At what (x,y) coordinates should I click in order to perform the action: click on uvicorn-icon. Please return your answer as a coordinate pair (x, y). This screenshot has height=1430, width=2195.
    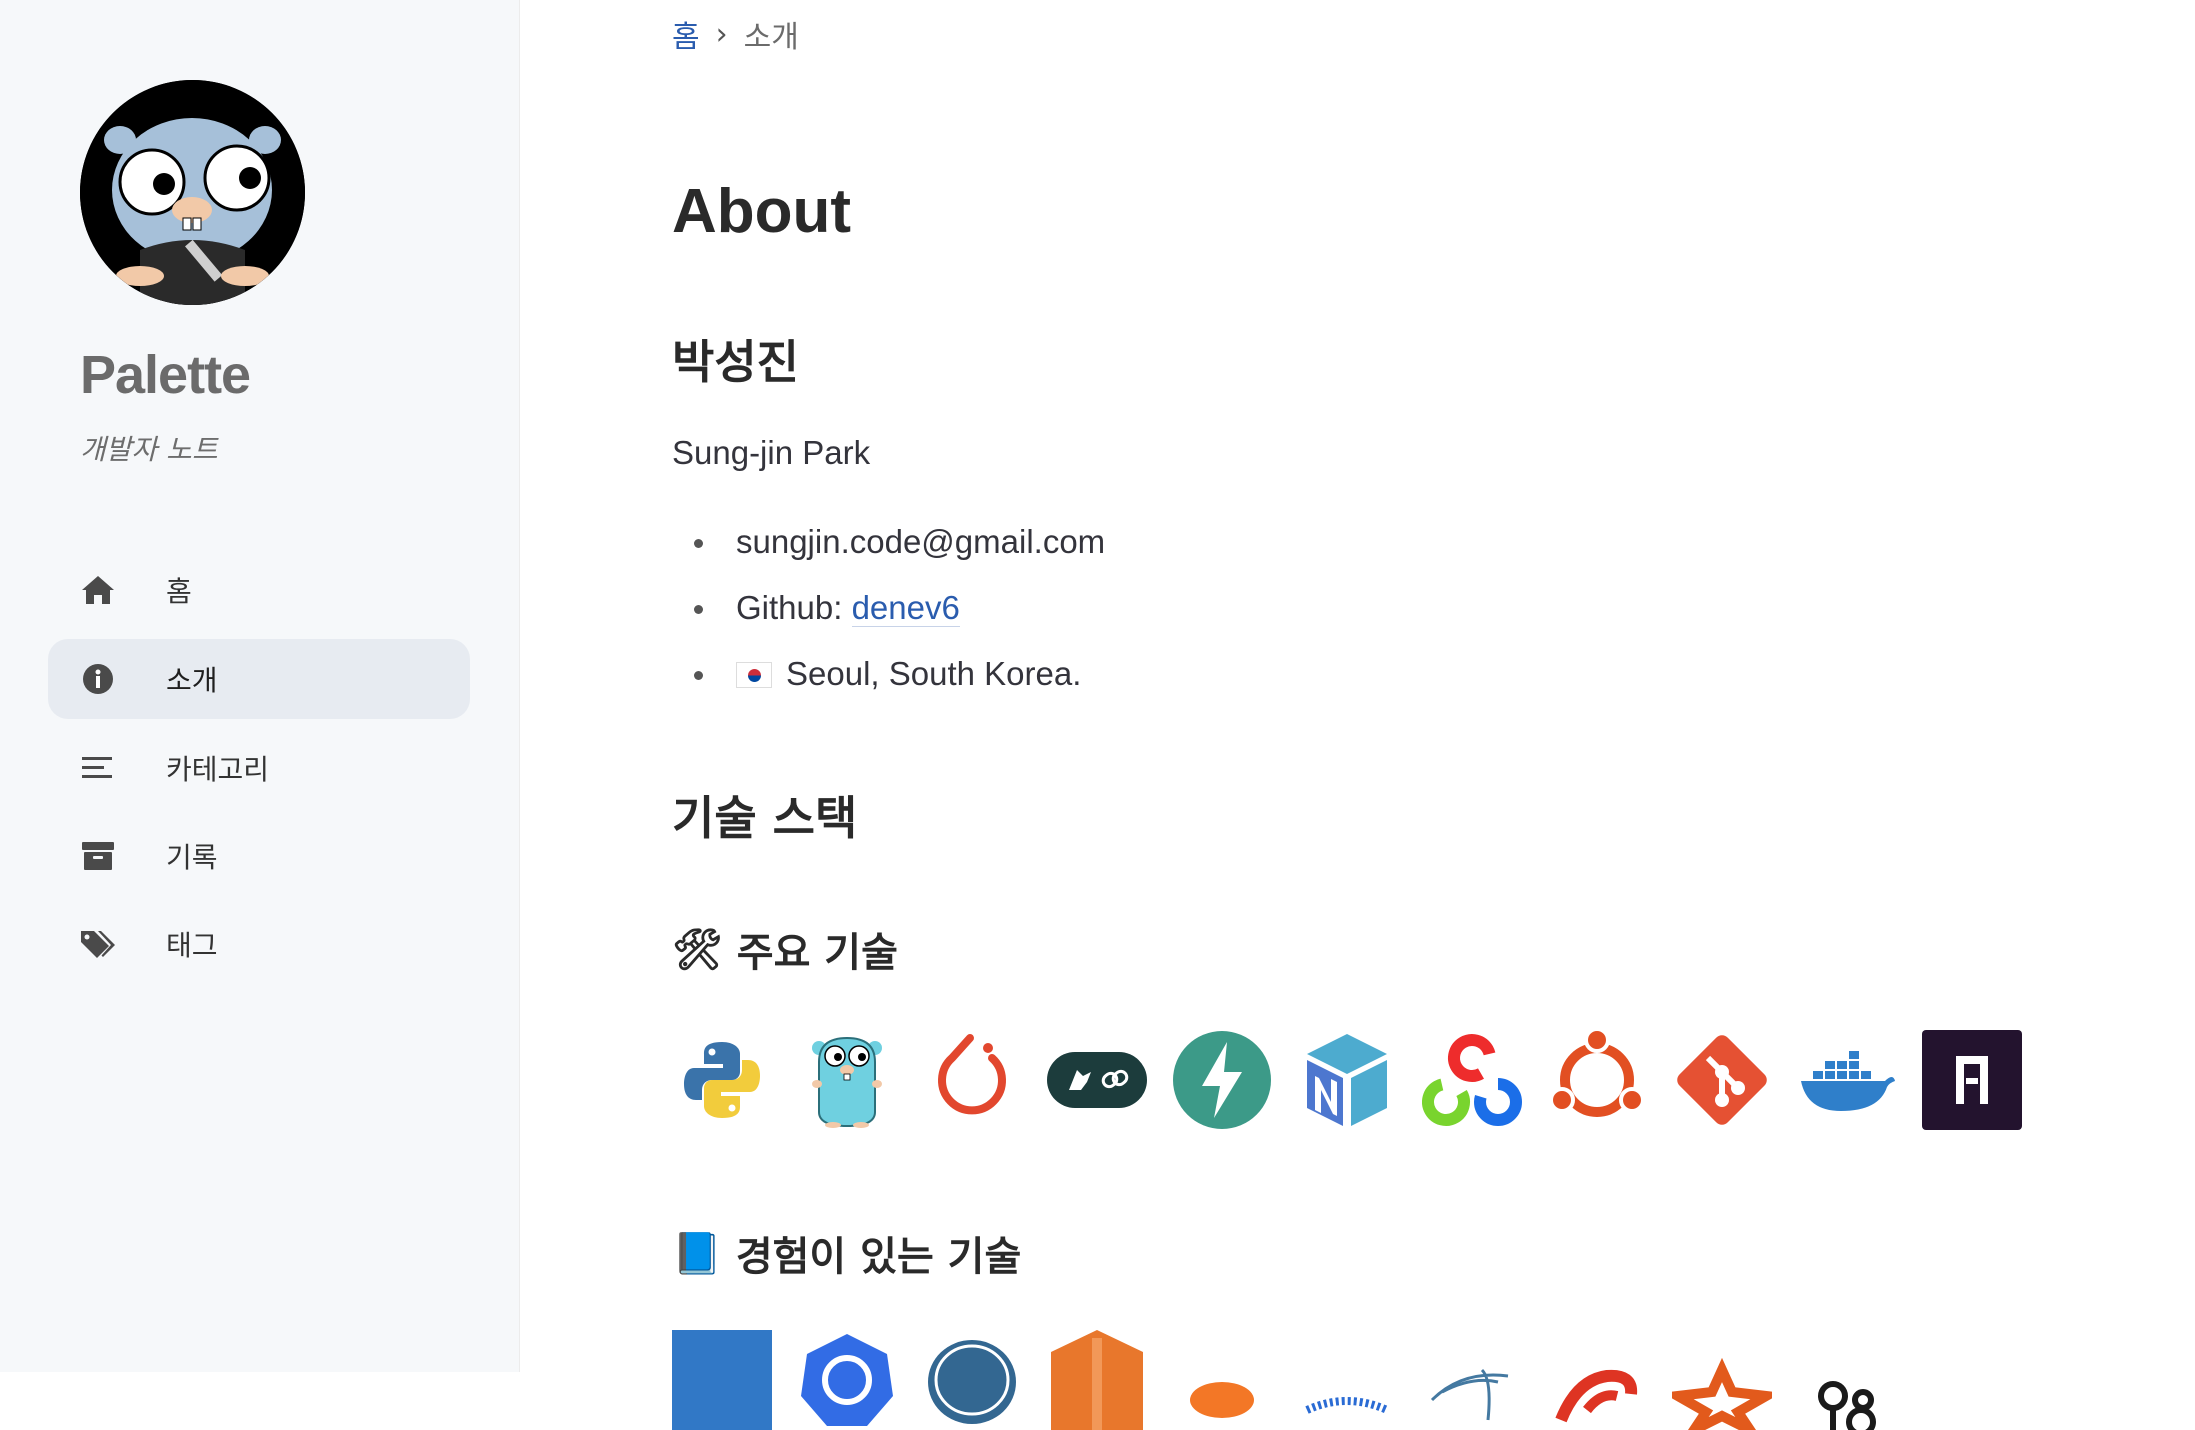
    Looking at the image, I should click on (1347, 1380).